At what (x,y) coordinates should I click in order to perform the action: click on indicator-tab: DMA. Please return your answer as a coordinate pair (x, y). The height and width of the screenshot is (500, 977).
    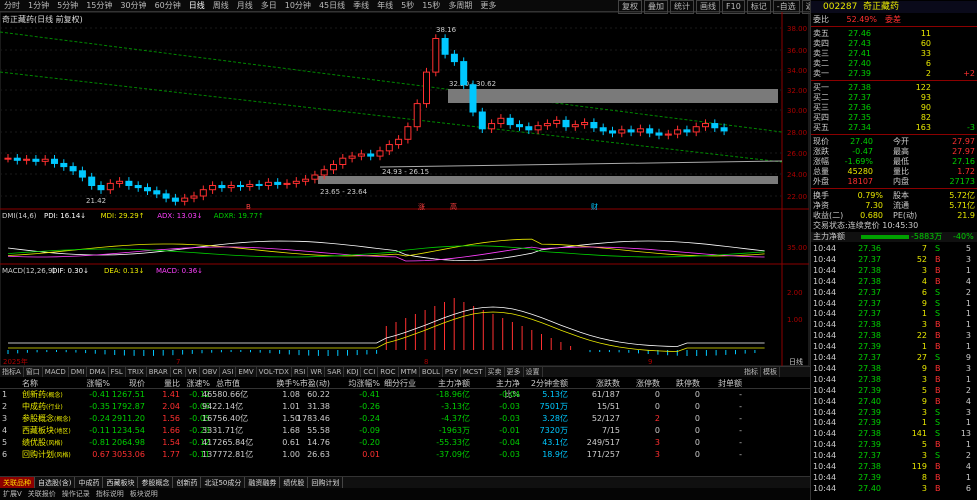
    Looking at the image, I should click on (98, 372).